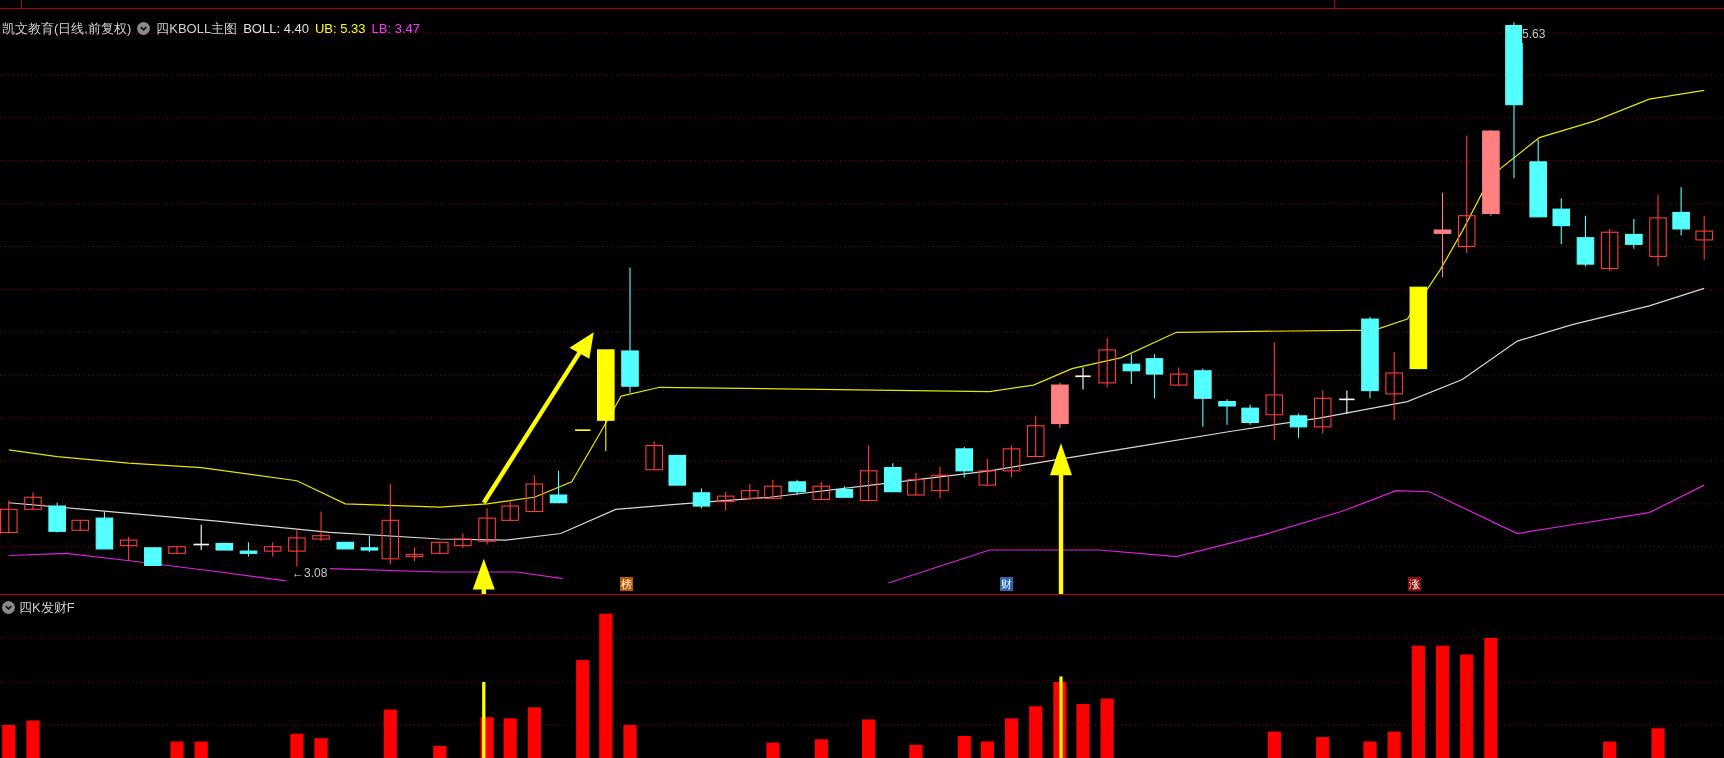  I want to click on indicator-value: LB: 3.47, so click(395, 29).